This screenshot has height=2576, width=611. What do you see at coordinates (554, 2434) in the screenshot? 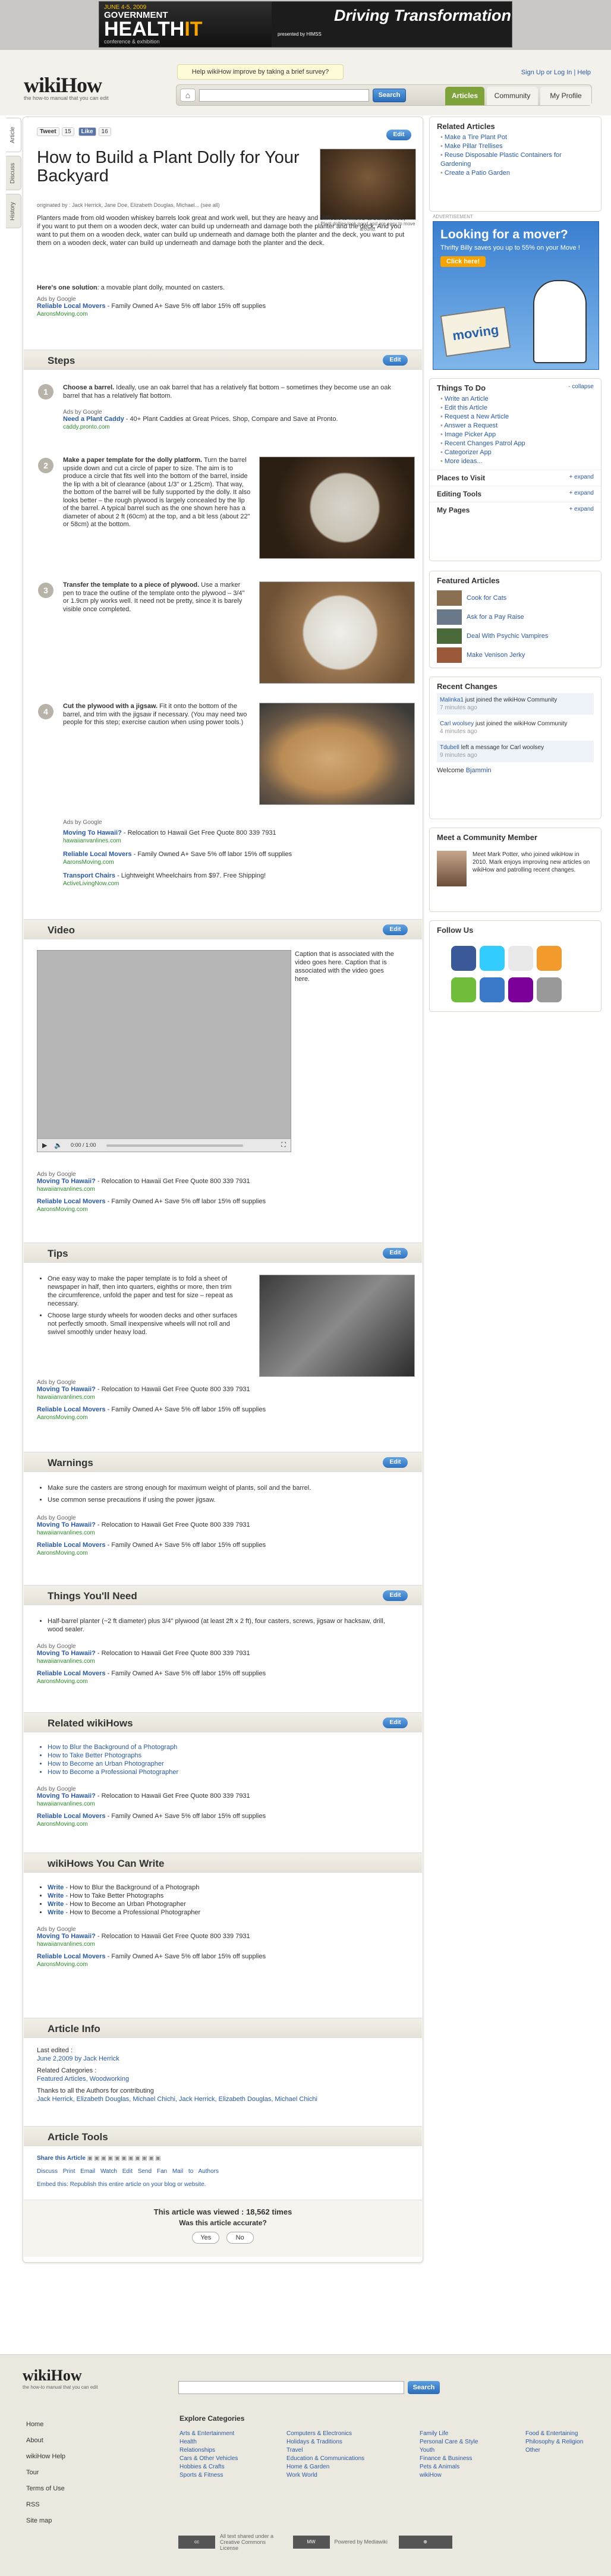
I see `category-link: Food & Entertaining` at bounding box center [554, 2434].